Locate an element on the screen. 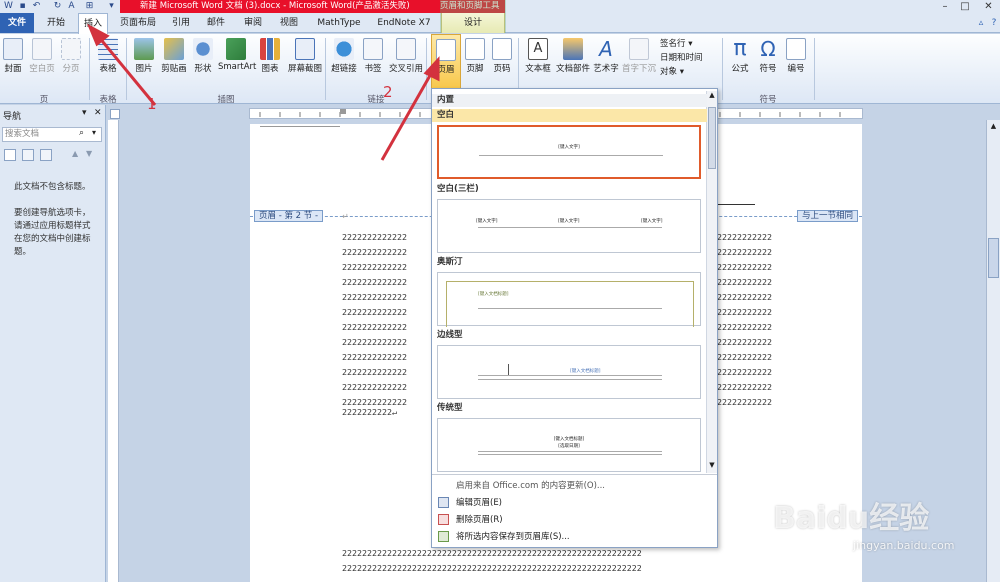 The height and width of the screenshot is (582, 1000). annotation-step-1: 1 is located at coordinates (152, 104).